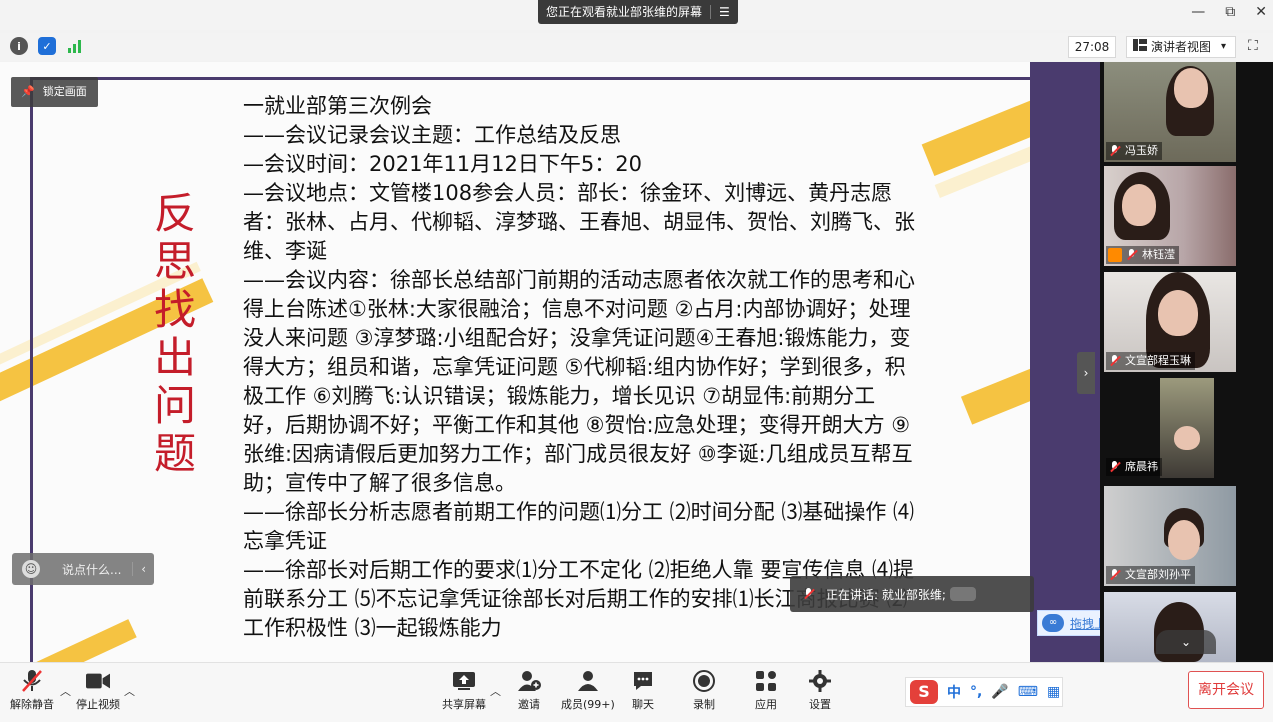 Image resolution: width=1273 pixels, height=722 pixels. What do you see at coordinates (704, 681) in the screenshot?
I see `record-icon` at bounding box center [704, 681].